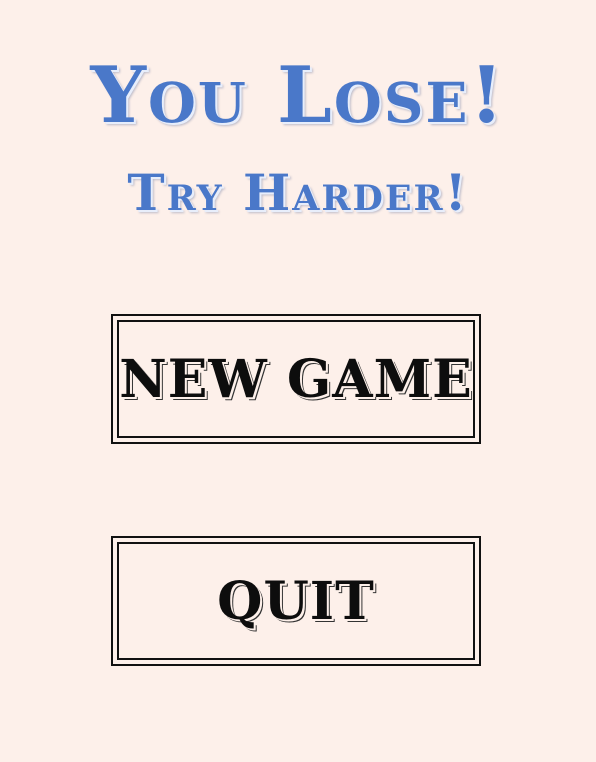  I want to click on quit-label: QUIT, so click(296, 601).